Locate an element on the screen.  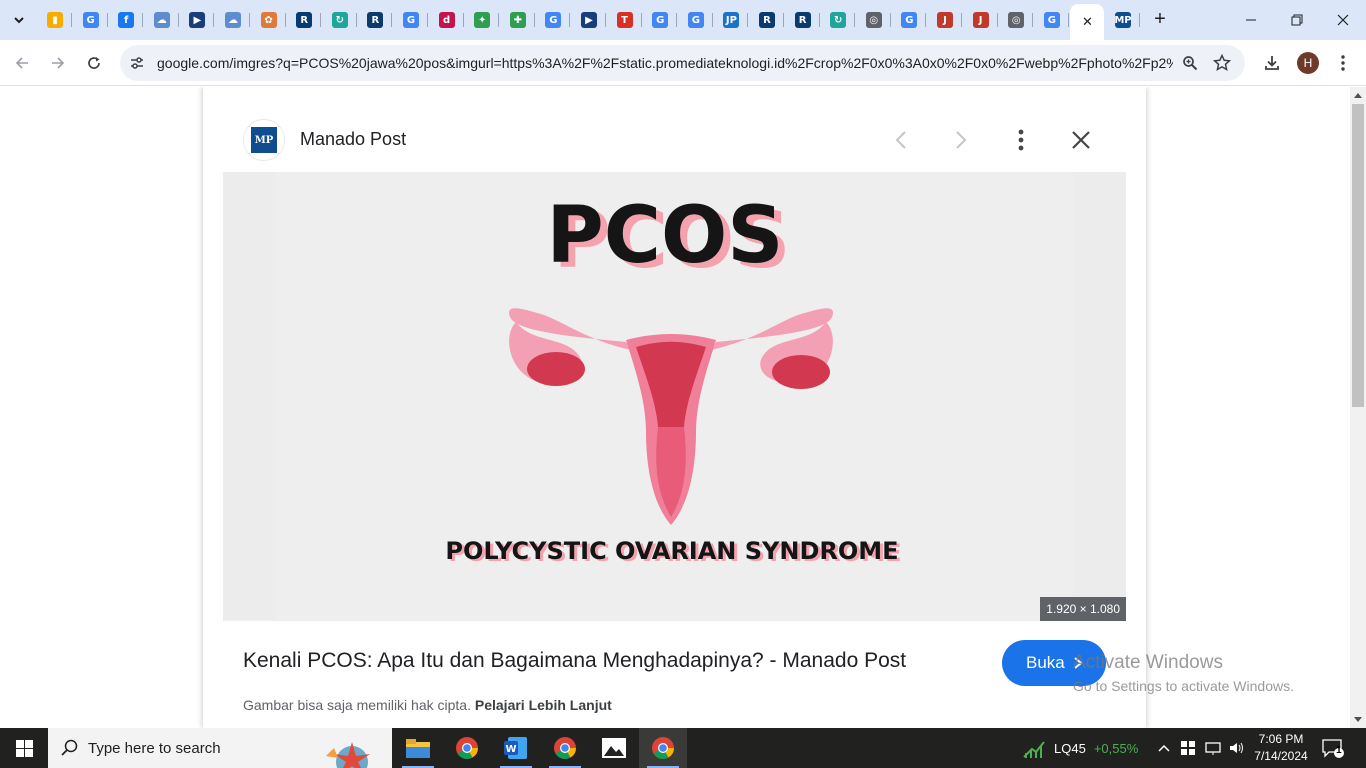
start-button is located at coordinates (24, 748).